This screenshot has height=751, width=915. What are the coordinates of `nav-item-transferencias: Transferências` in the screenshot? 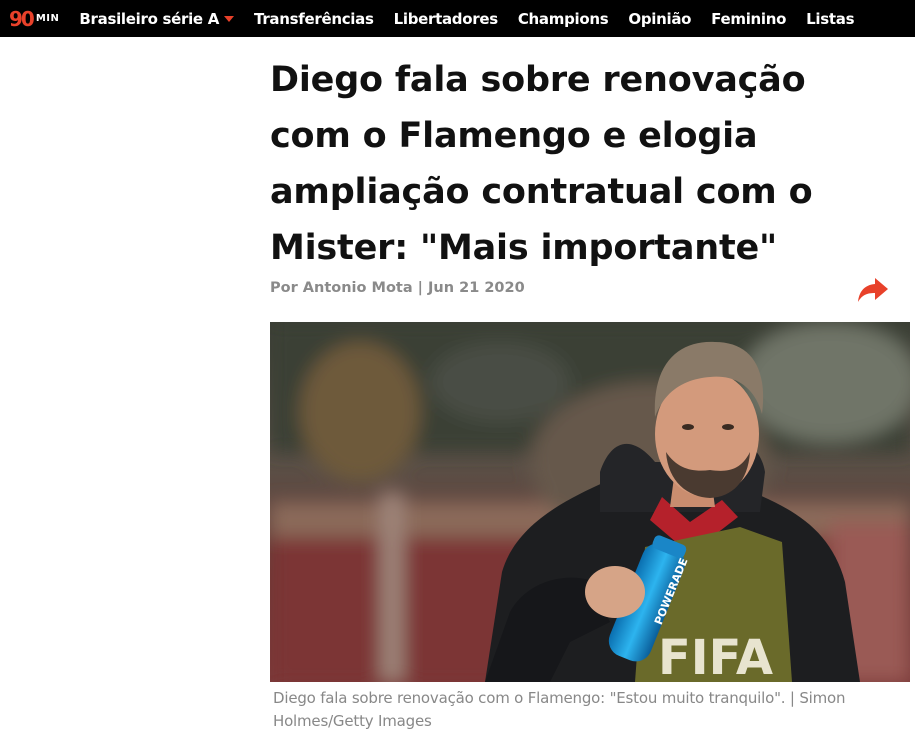 It's located at (314, 19).